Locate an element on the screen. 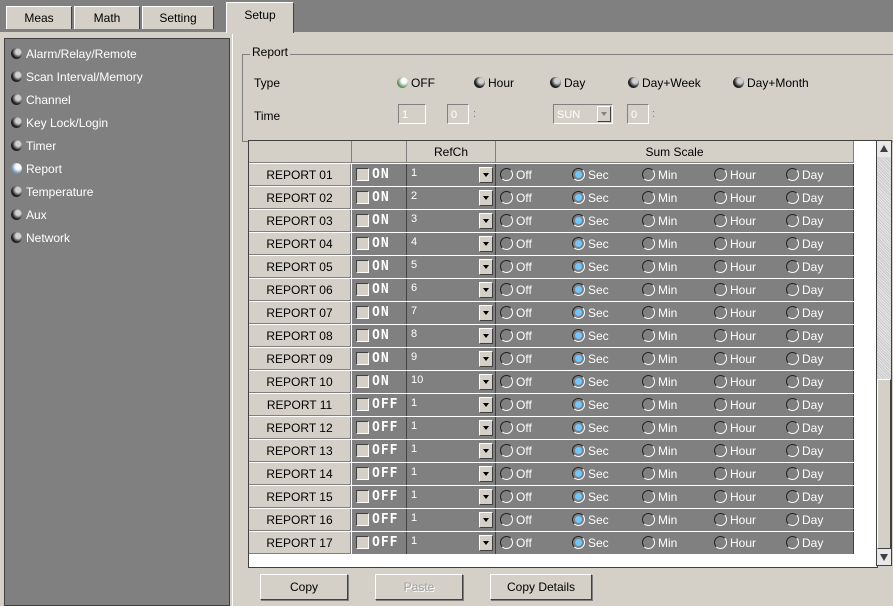 This screenshot has height=606, width=893. sidebar-item-alarm-relay-remote: Alarm/Relay/Remote is located at coordinates (74, 54).